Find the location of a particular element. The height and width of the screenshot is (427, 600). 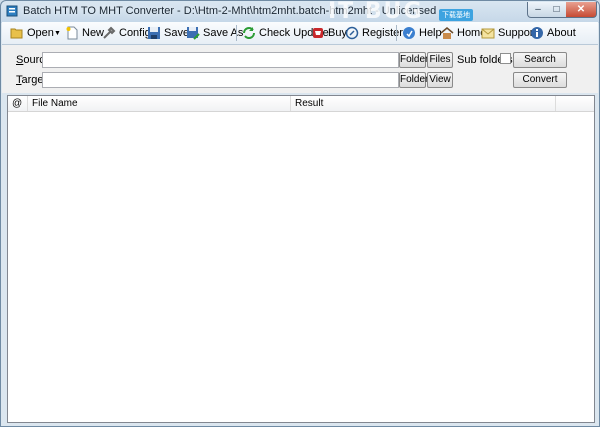

search-button: Search is located at coordinates (540, 60).